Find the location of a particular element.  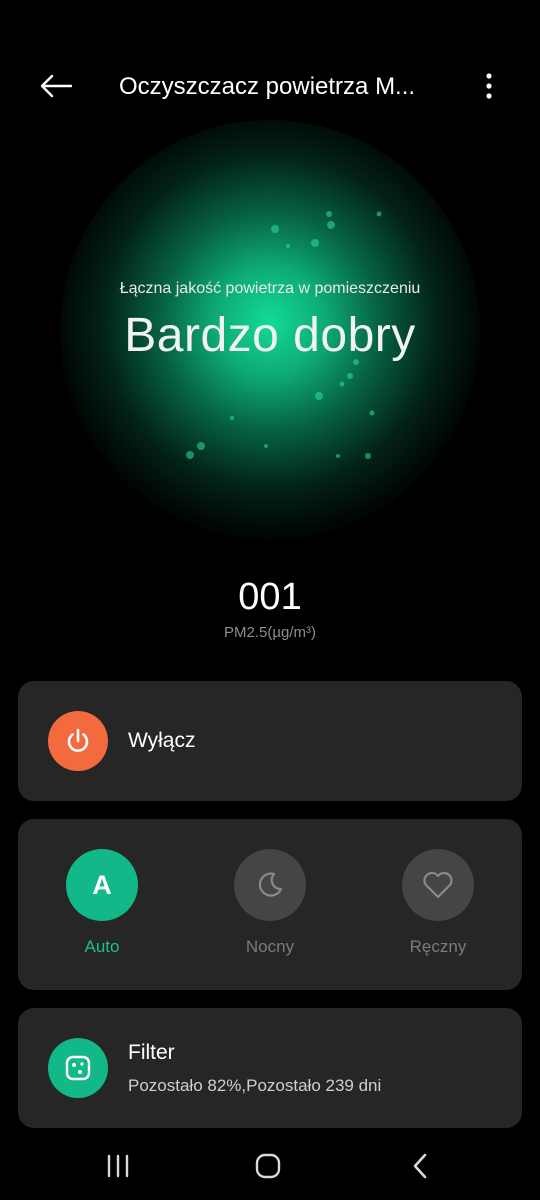

air-particles is located at coordinates (284, 335).